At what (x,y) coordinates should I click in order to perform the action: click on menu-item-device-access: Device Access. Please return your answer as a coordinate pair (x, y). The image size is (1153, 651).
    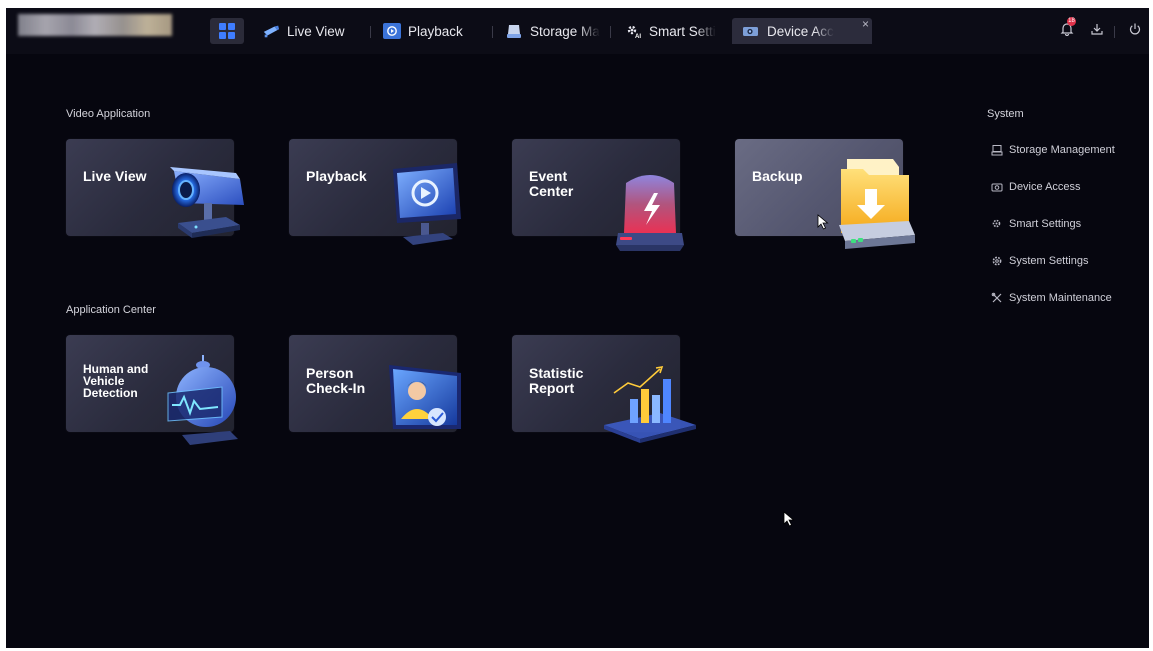
    Looking at the image, I should click on (1036, 187).